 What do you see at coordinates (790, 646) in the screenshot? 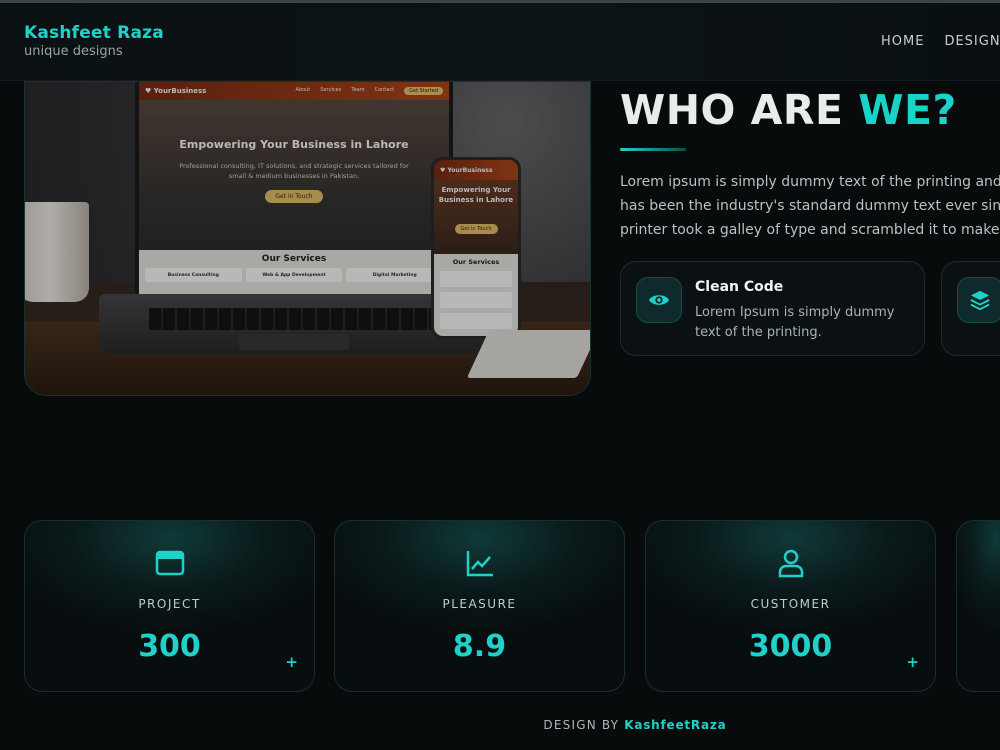
I see `stat-value: 3000` at bounding box center [790, 646].